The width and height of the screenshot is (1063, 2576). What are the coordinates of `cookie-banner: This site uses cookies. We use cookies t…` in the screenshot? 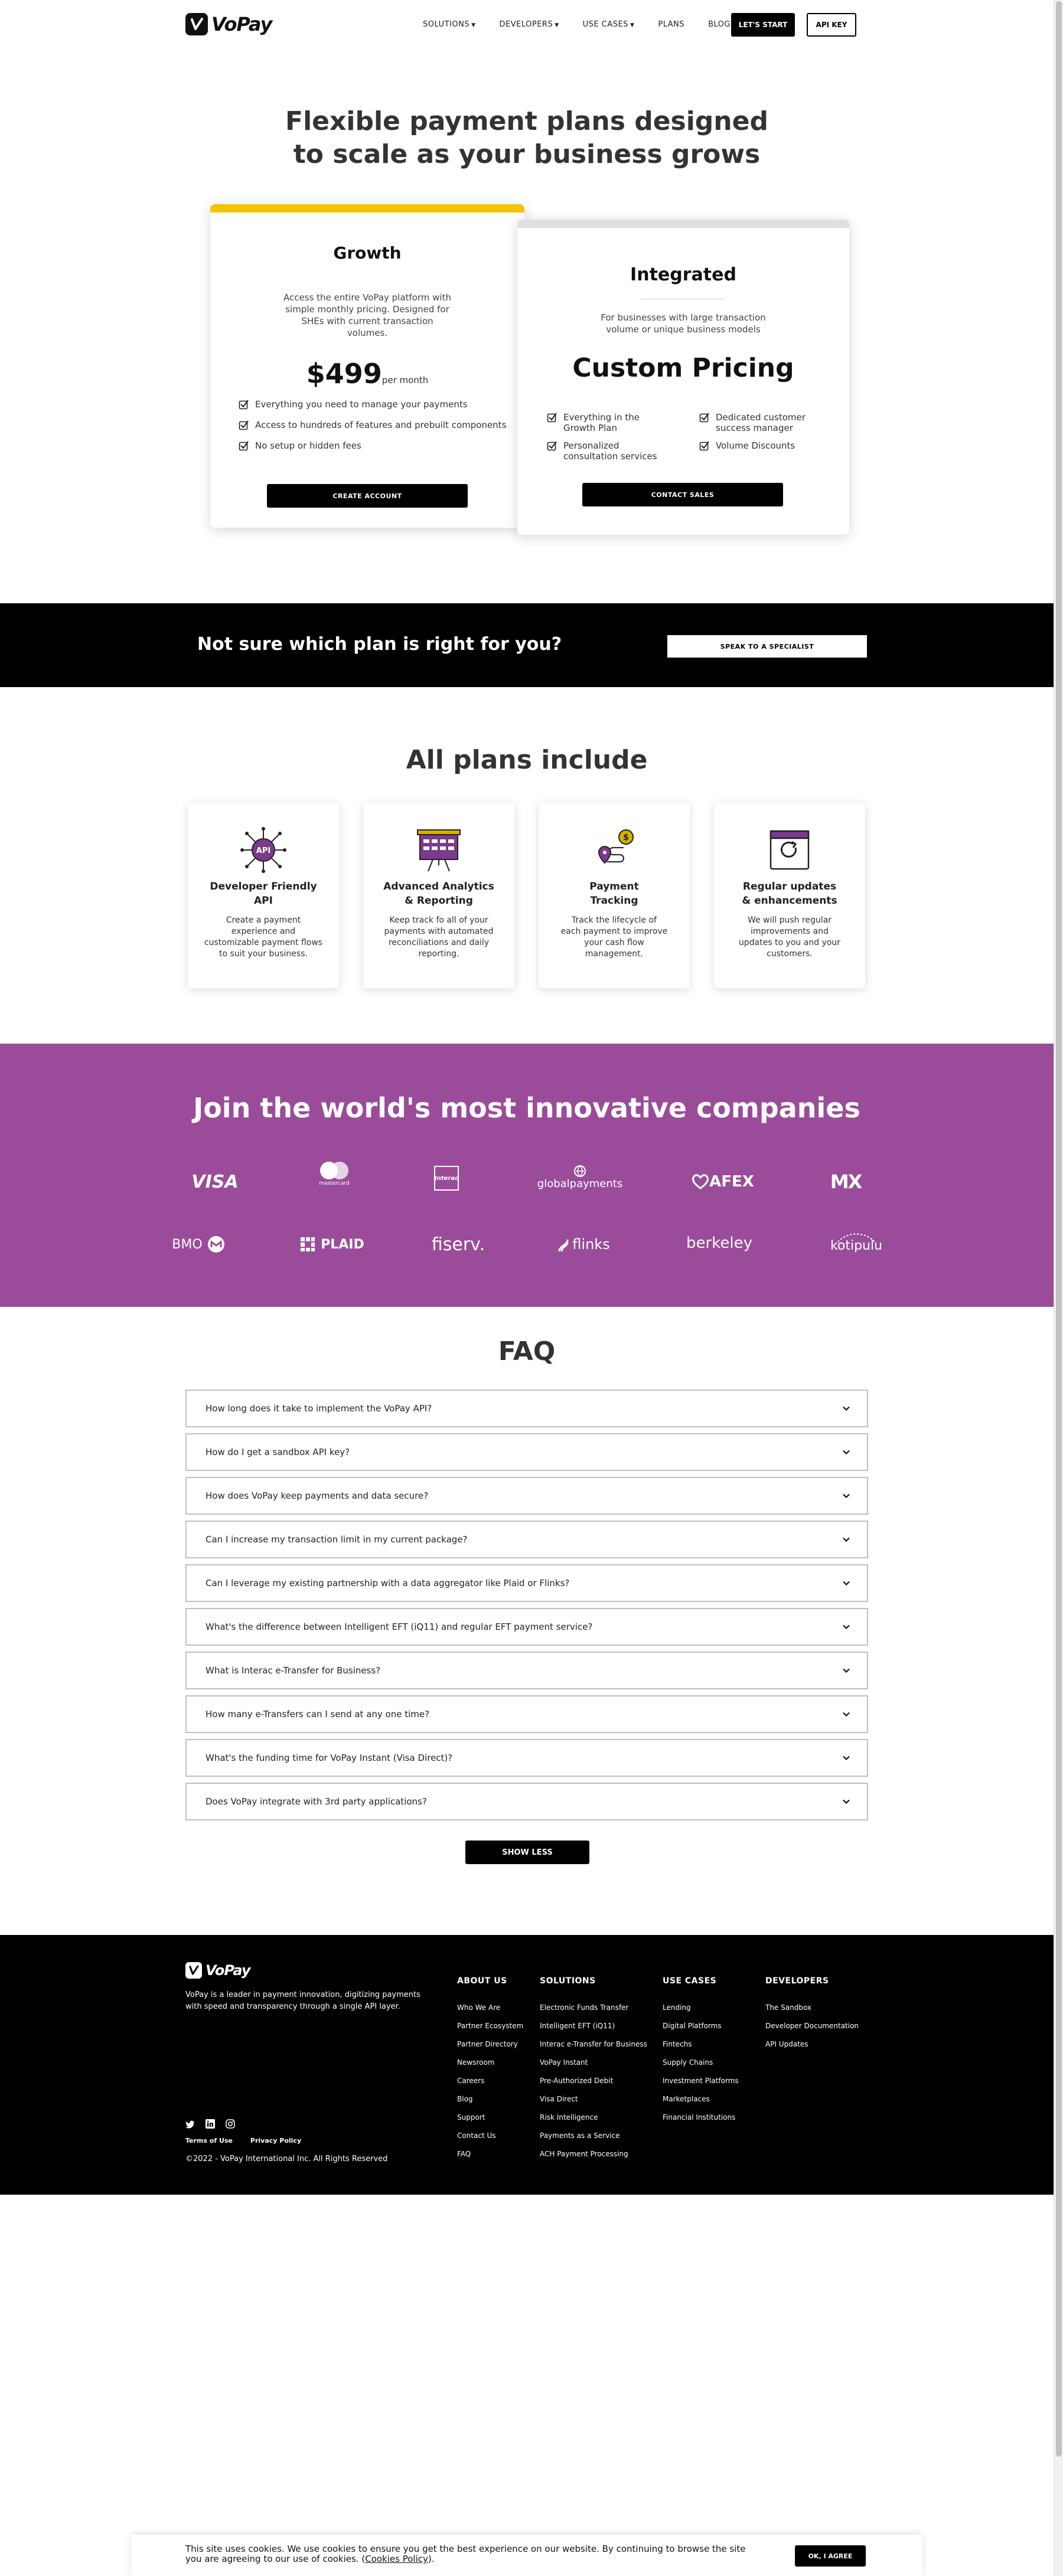 It's located at (526, 2555).